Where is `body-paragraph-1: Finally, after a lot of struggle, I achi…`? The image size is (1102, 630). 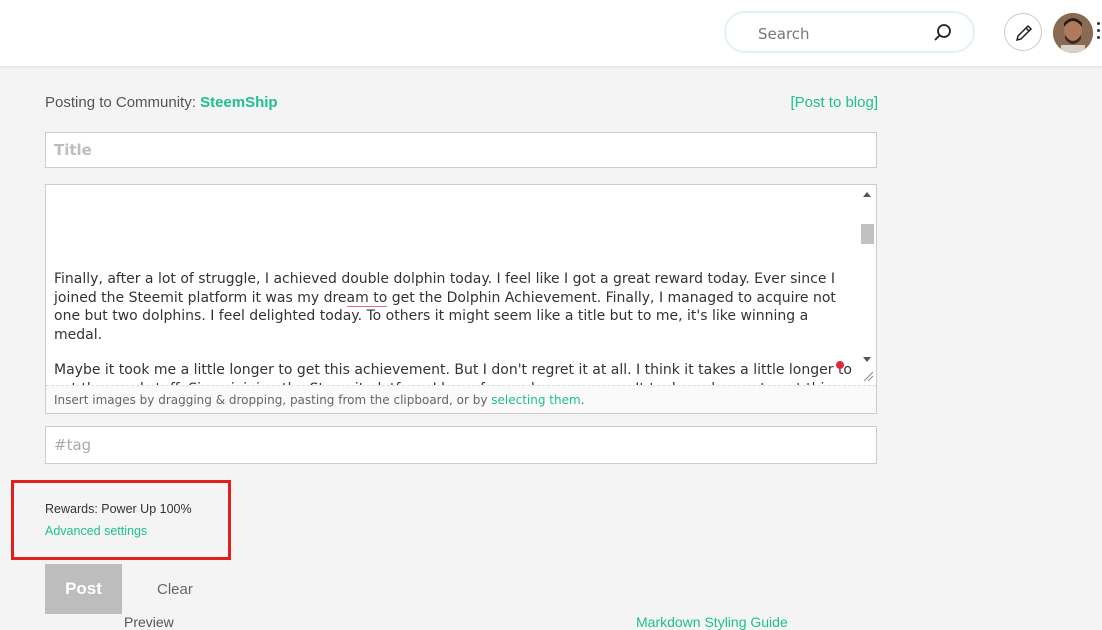
body-paragraph-1: Finally, after a lot of struggle, I achi… is located at coordinates (445, 307).